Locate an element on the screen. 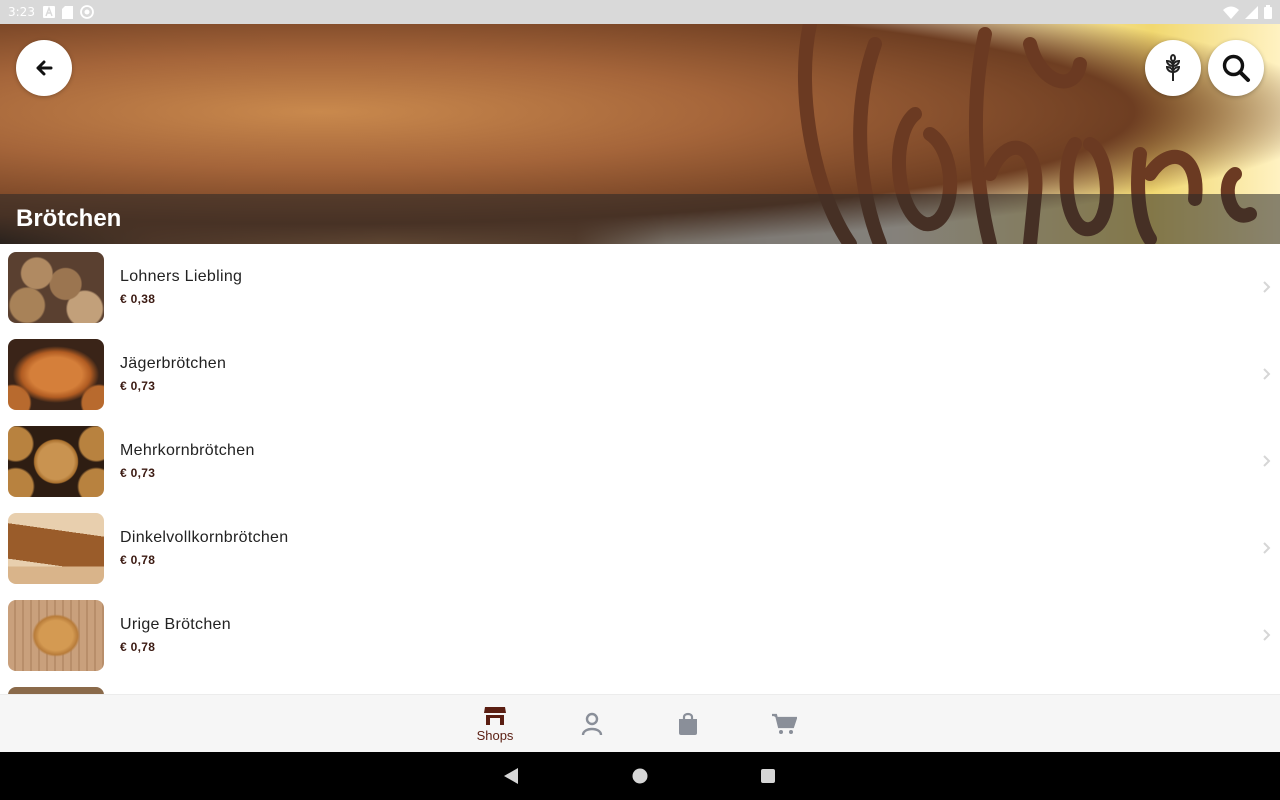 The height and width of the screenshot is (800, 1280). system-home-button is located at coordinates (640, 776).